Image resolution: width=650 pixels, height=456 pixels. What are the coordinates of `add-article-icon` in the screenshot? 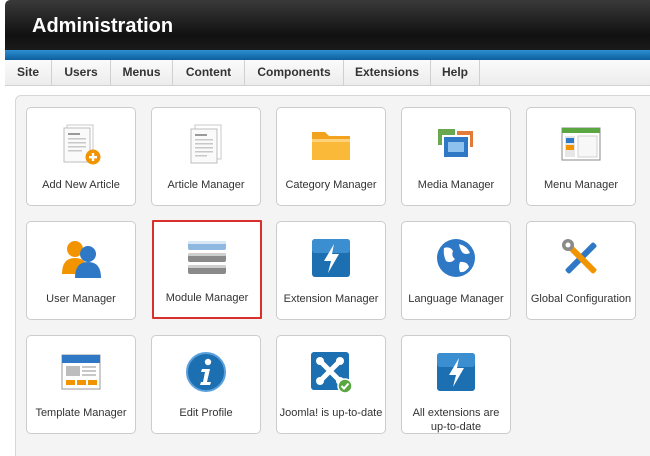 It's located at (82, 144).